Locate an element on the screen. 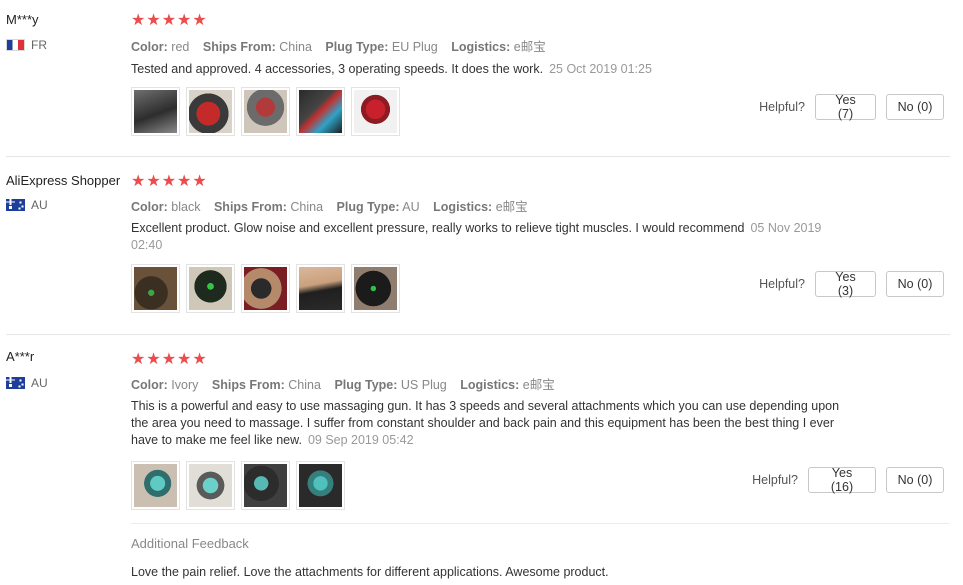 The image size is (963, 585). prop-value: US Plug is located at coordinates (423, 385).